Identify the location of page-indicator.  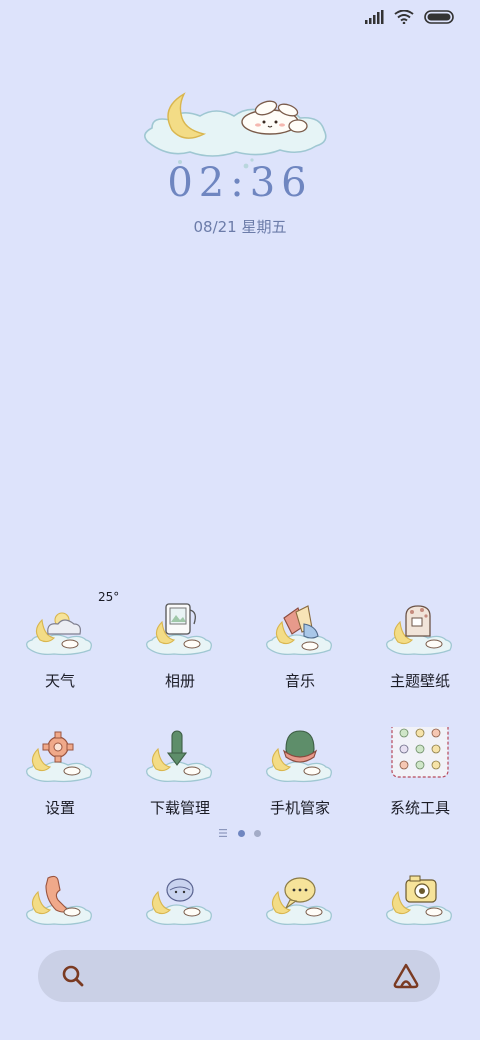
(240, 833).